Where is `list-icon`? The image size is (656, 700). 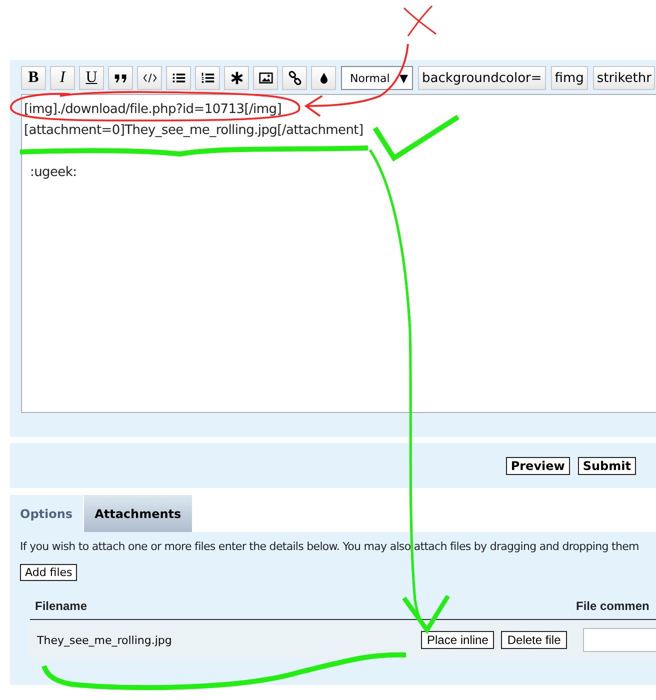 list-icon is located at coordinates (179, 78).